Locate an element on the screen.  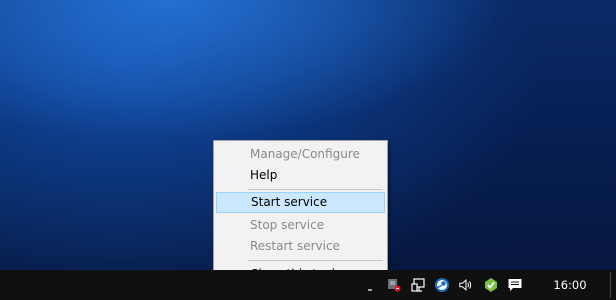
show-desktop-button is located at coordinates (610, 285).